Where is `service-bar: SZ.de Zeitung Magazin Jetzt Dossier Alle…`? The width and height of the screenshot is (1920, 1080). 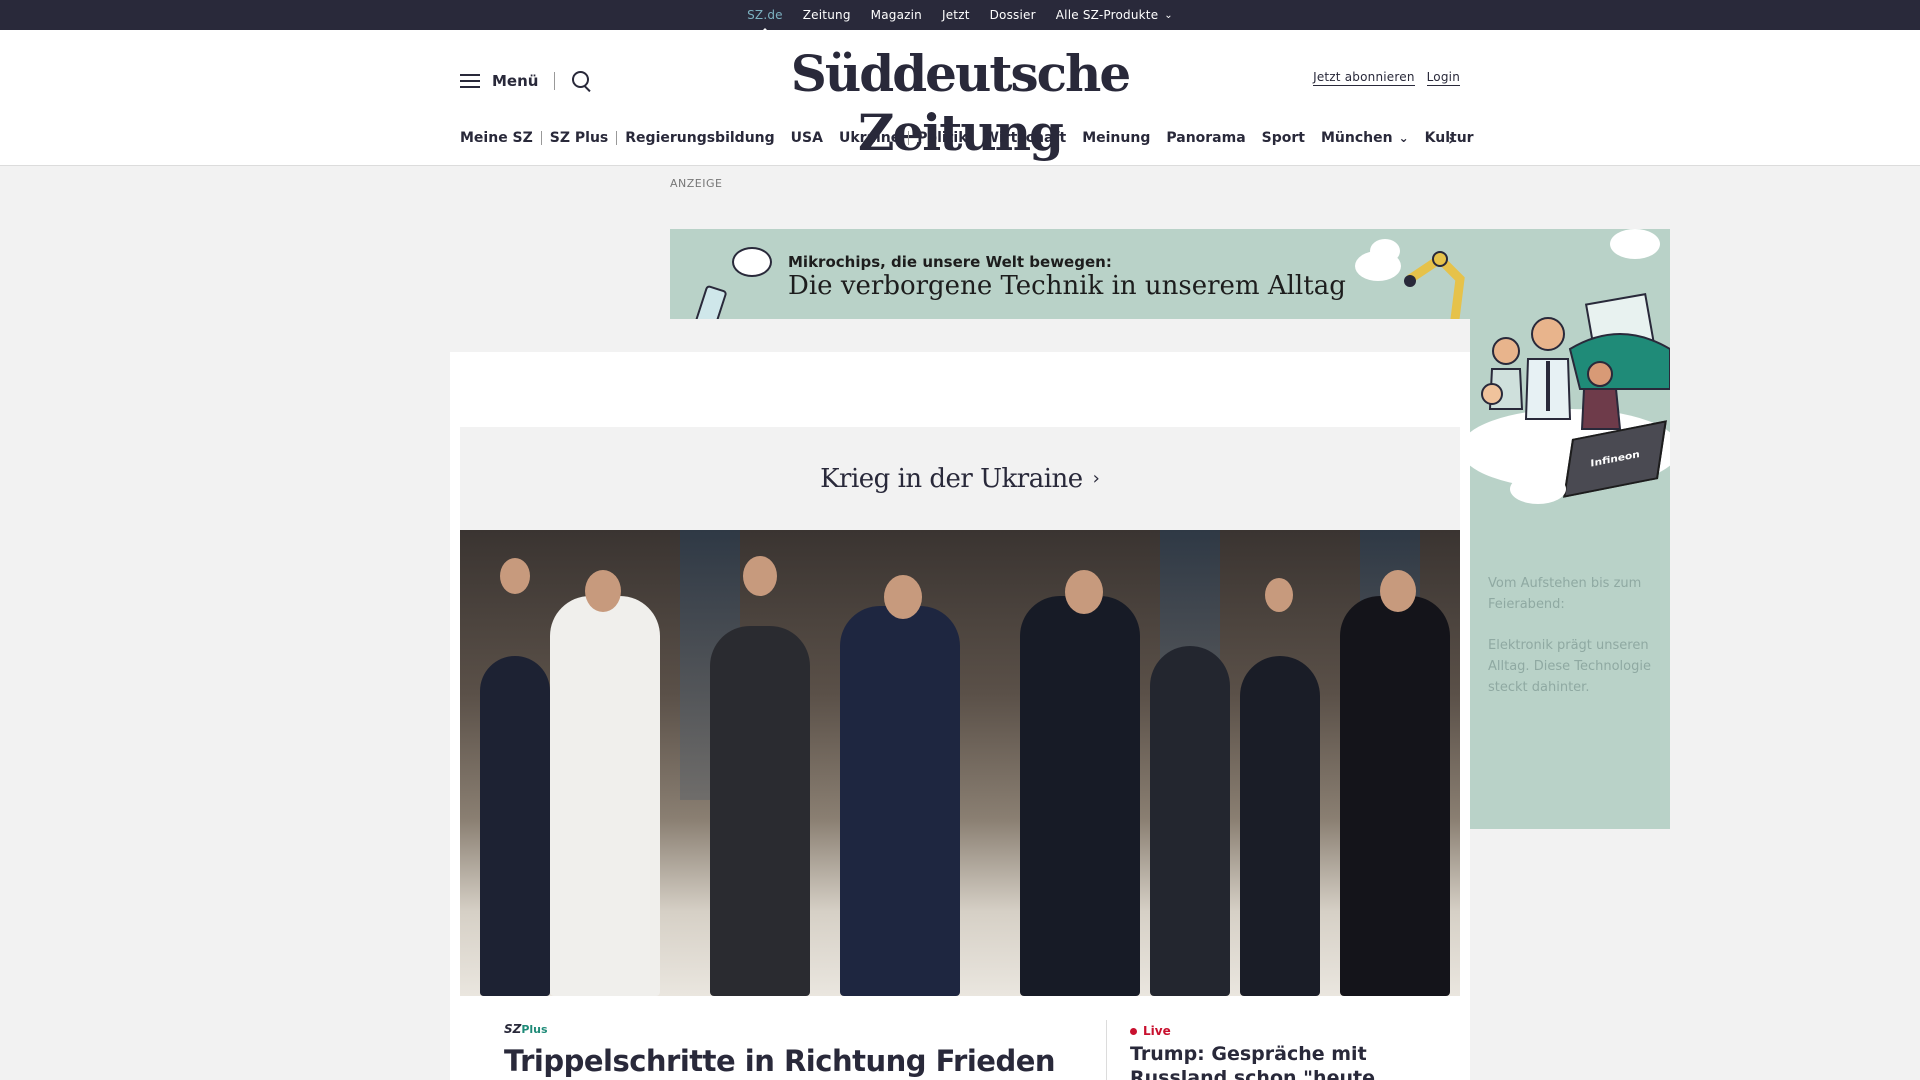
service-bar: SZ.de Zeitung Magazin Jetzt Dossier Alle… is located at coordinates (960, 17).